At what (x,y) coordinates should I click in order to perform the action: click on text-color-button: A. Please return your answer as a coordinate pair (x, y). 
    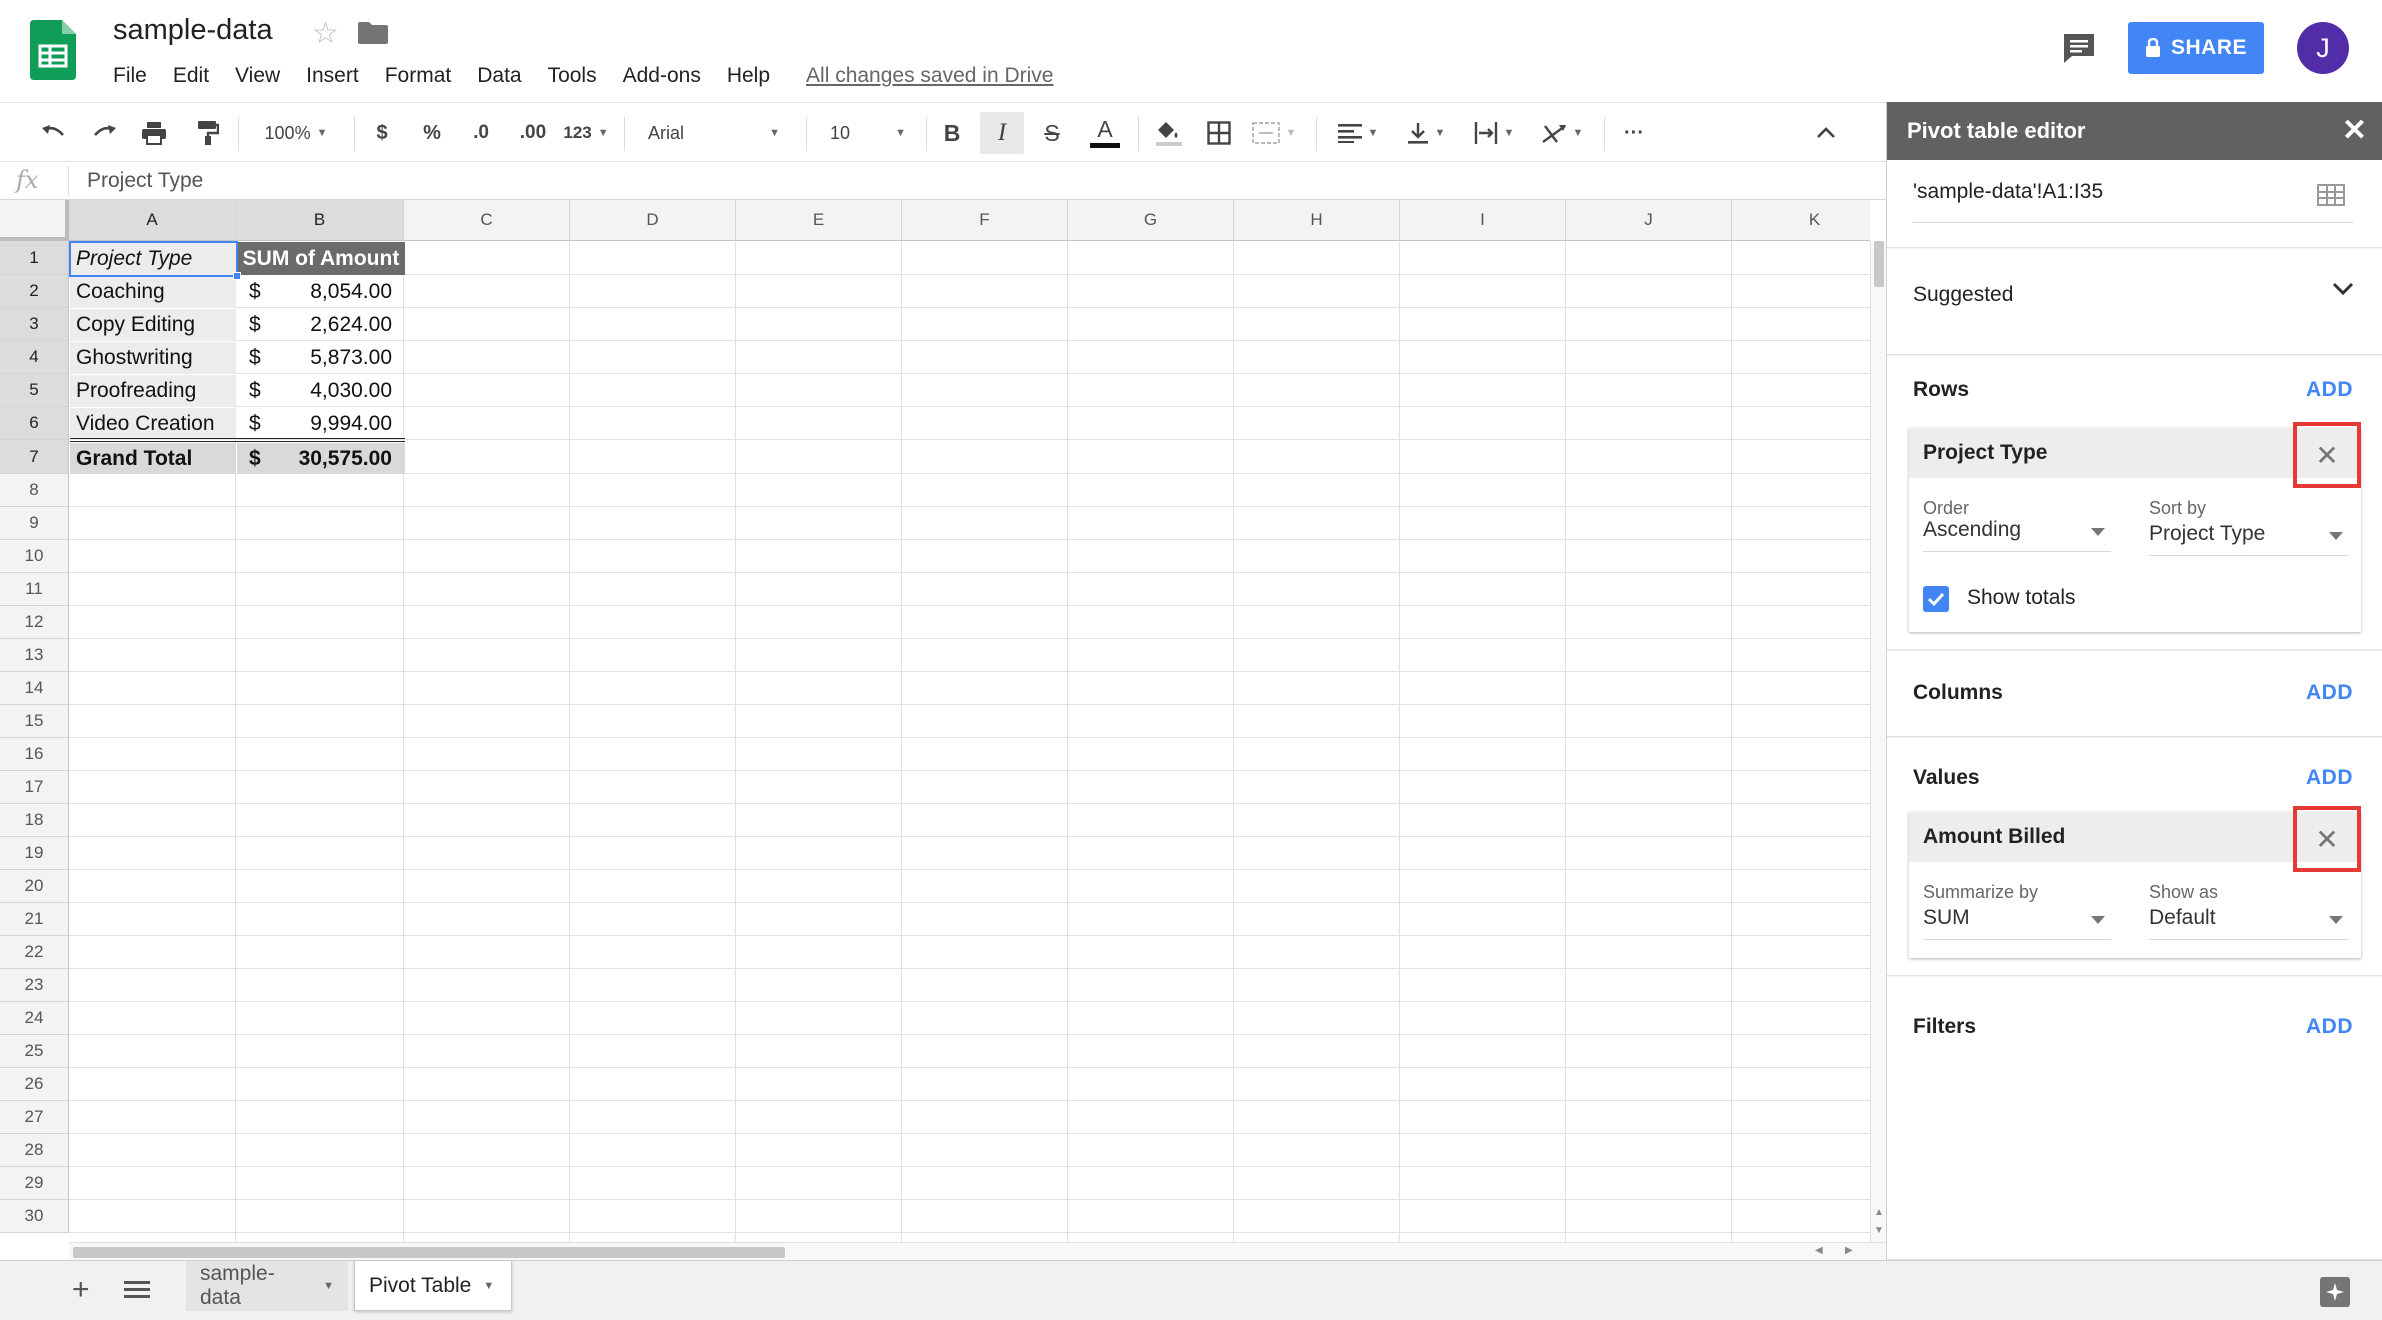
    Looking at the image, I should click on (1105, 133).